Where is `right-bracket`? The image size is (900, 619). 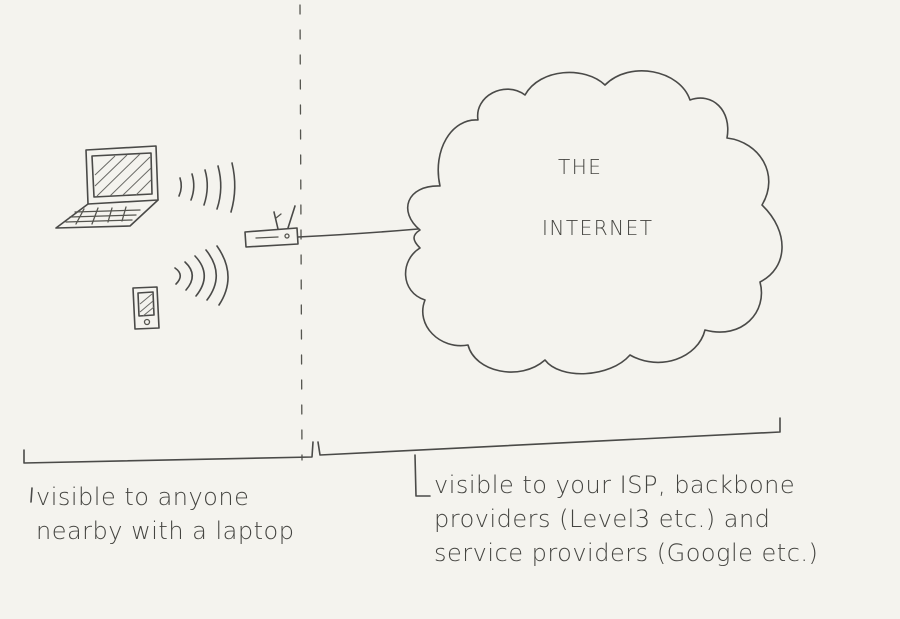
right-bracket is located at coordinates (549, 436).